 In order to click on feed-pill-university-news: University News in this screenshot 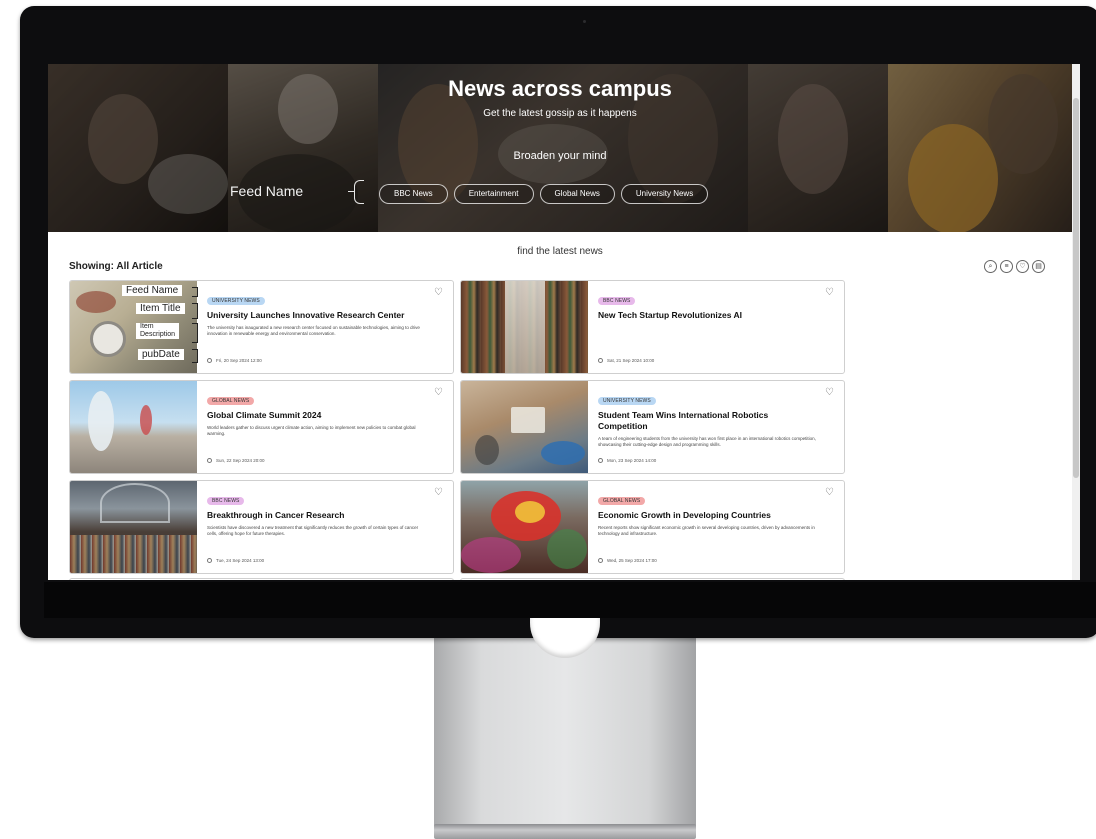, I will do `click(664, 194)`.